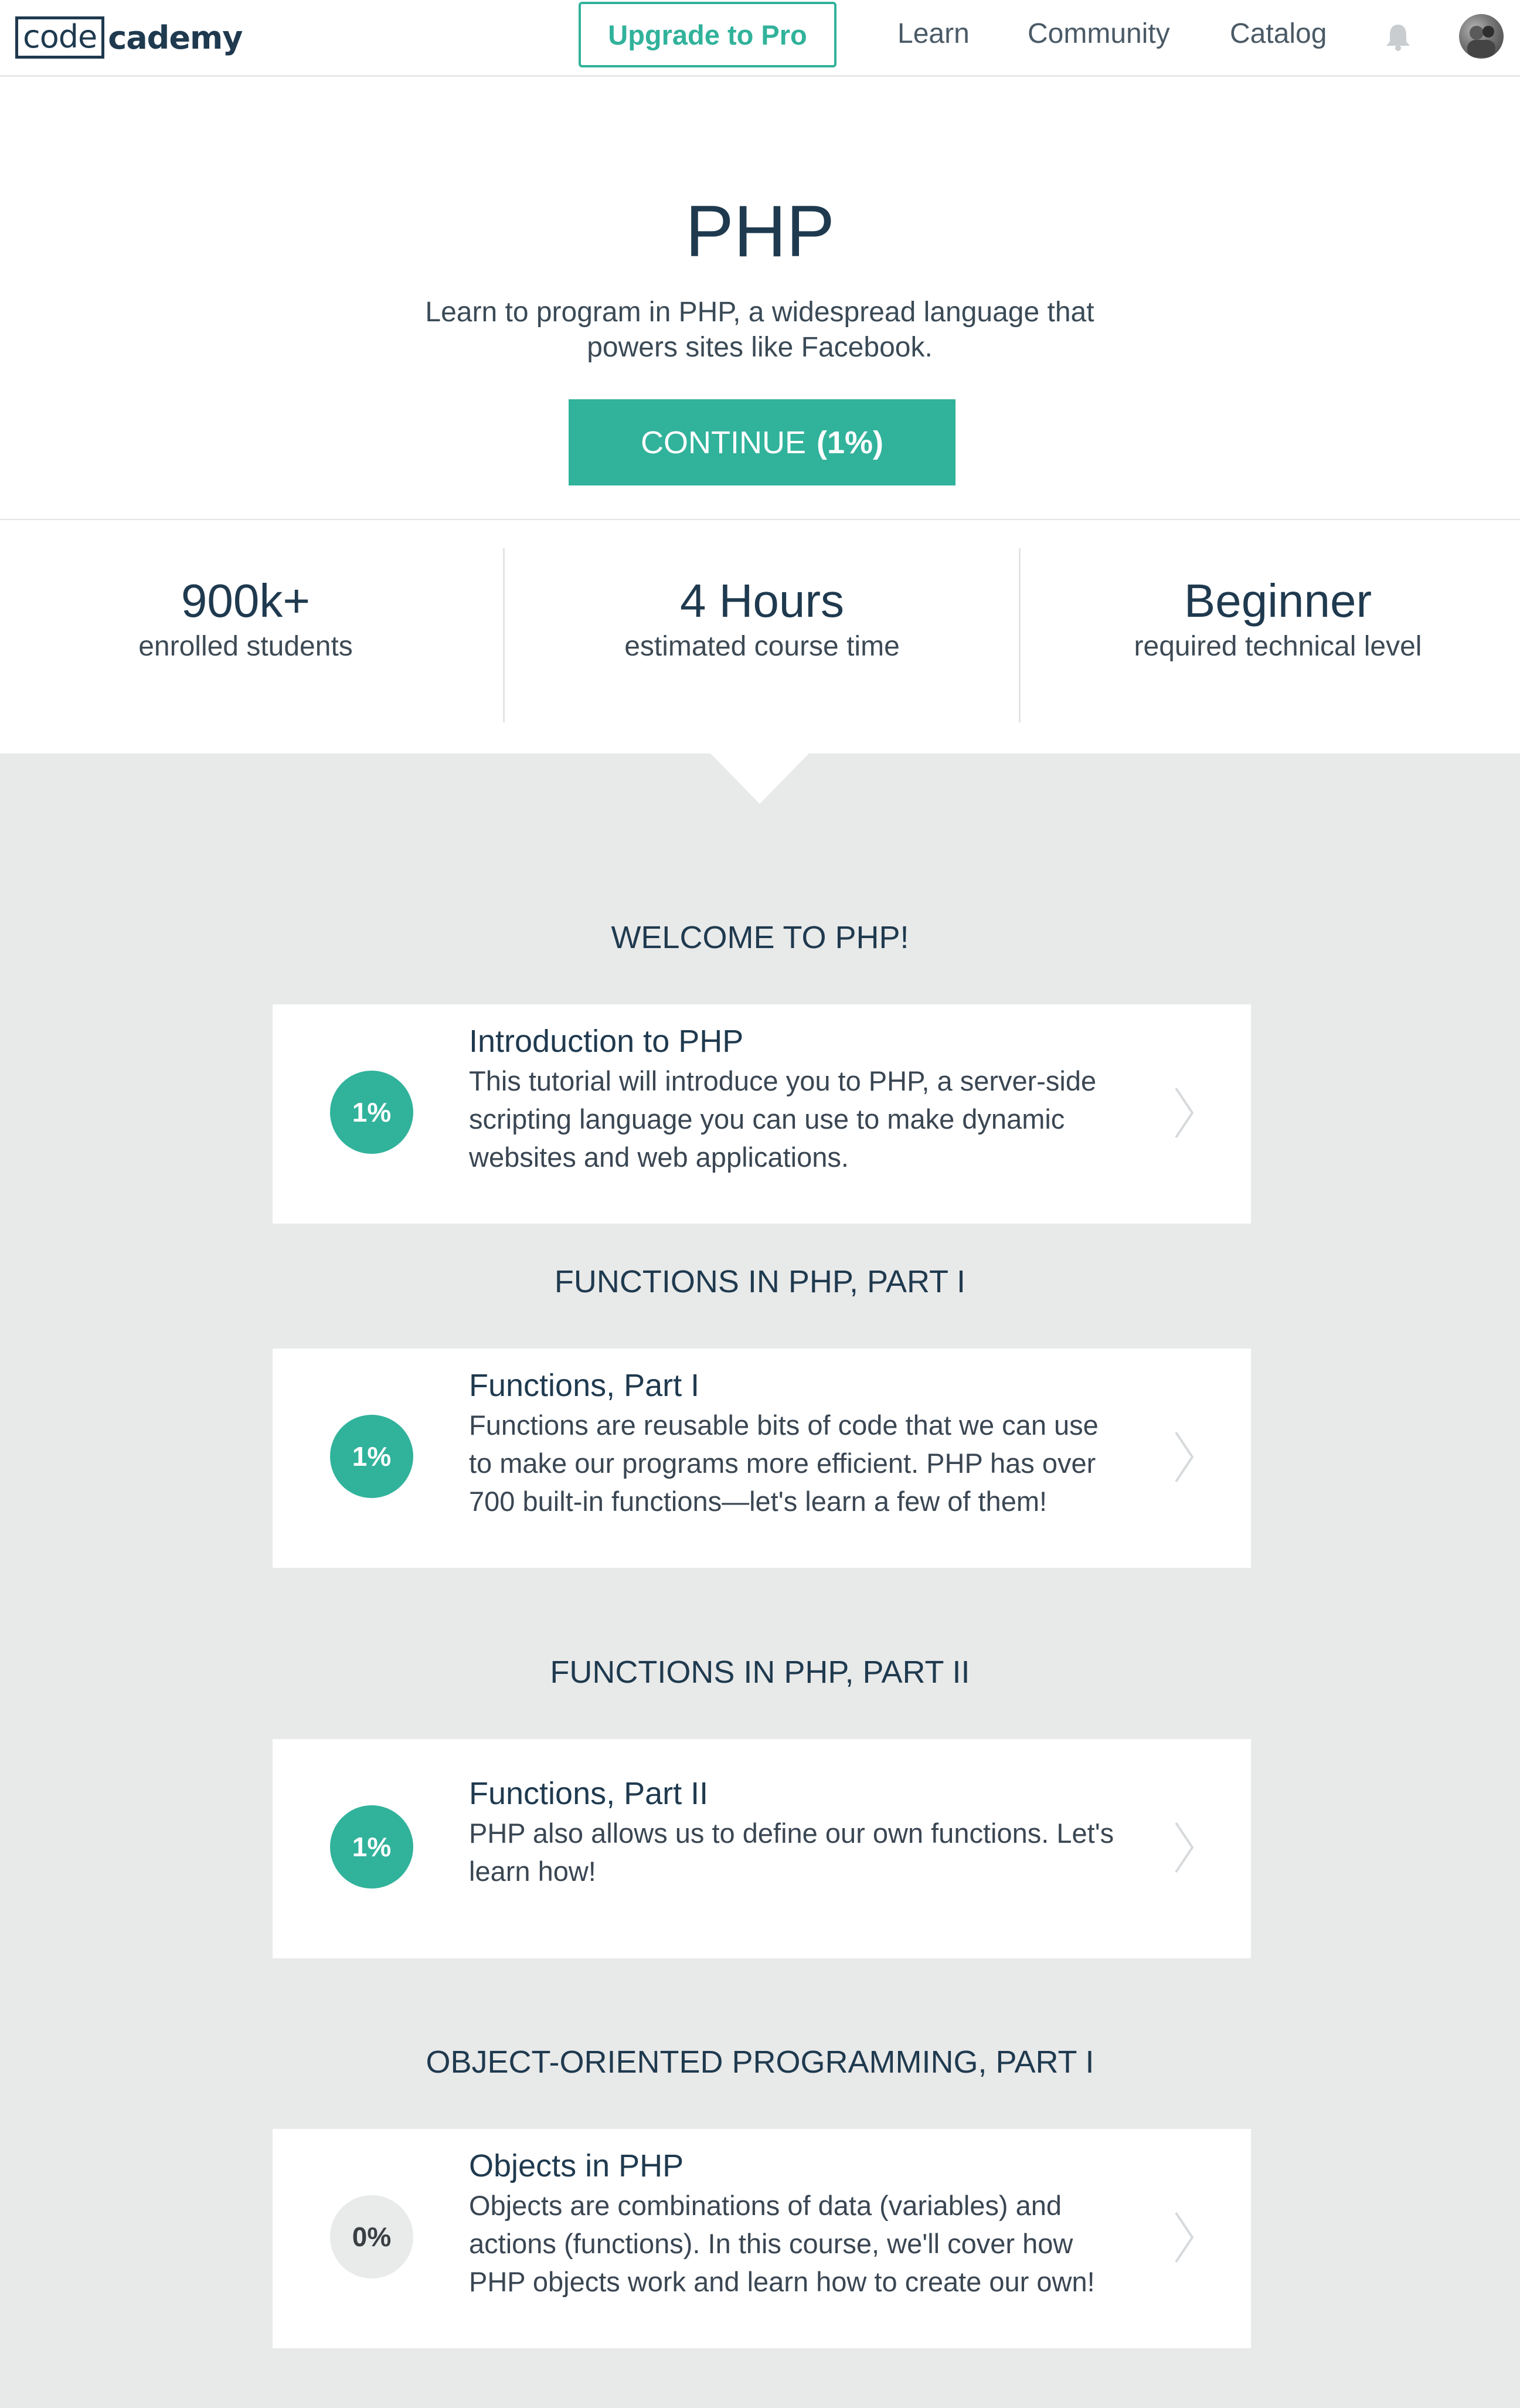  I want to click on section-title-functions-2: FUNCTIONS IN PHP, PART II, so click(760, 1672).